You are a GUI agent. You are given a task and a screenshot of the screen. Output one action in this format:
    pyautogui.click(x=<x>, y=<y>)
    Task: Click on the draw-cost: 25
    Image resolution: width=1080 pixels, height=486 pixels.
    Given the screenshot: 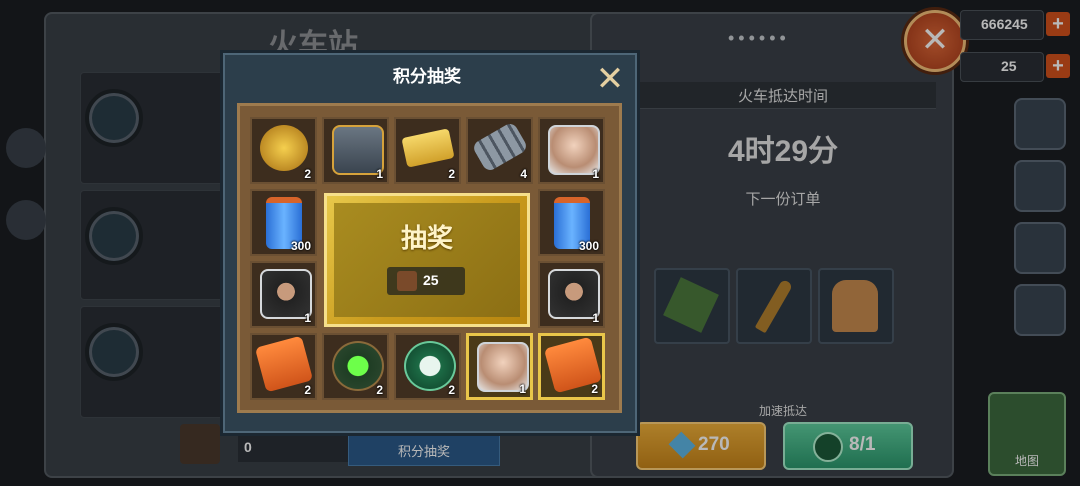 What is the action you would take?
    pyautogui.click(x=431, y=280)
    